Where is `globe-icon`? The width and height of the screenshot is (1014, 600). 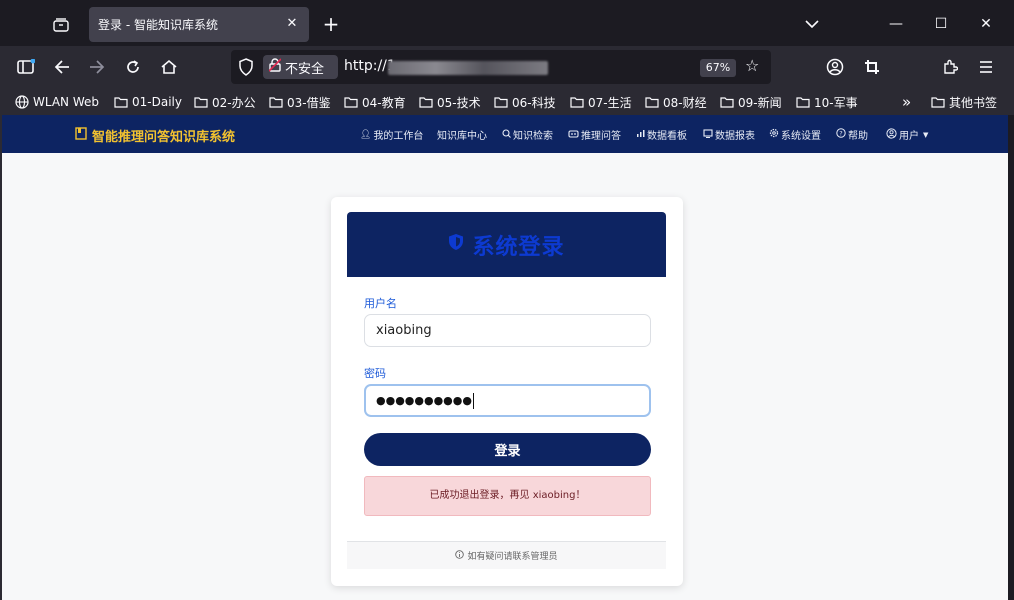 globe-icon is located at coordinates (22, 102).